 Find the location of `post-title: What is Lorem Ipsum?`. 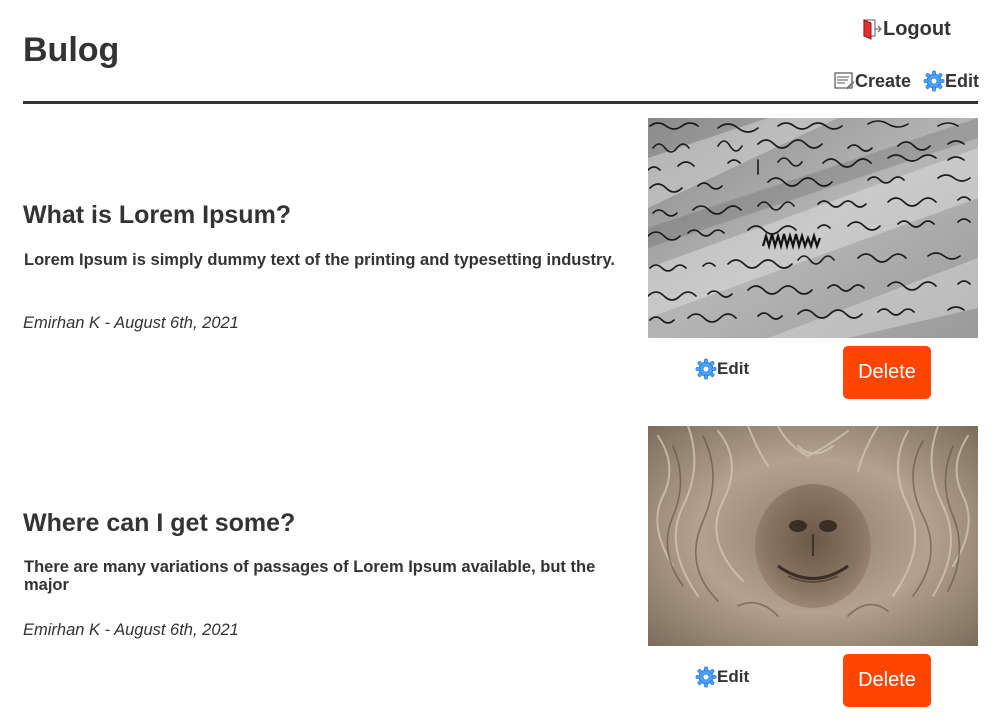

post-title: What is Lorem Ipsum? is located at coordinates (157, 215).